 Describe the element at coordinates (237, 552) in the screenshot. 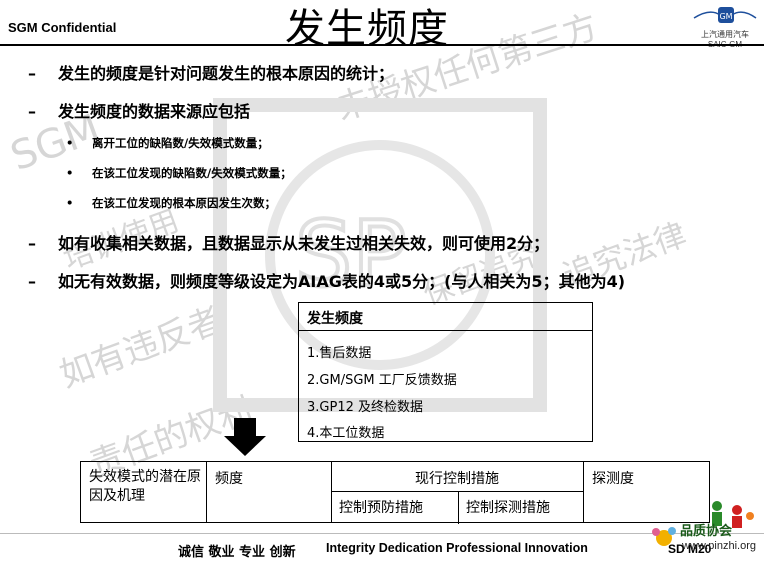

I see `footer-values-cn: 诚信 敬业 专业 创新` at that location.